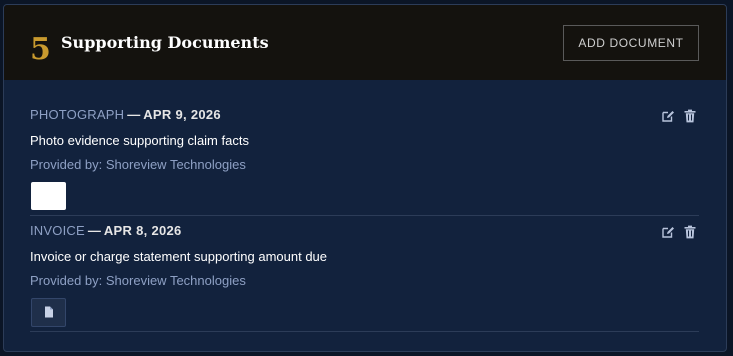  I want to click on document-header: INVOICE — APR 8, 2026, so click(106, 231).